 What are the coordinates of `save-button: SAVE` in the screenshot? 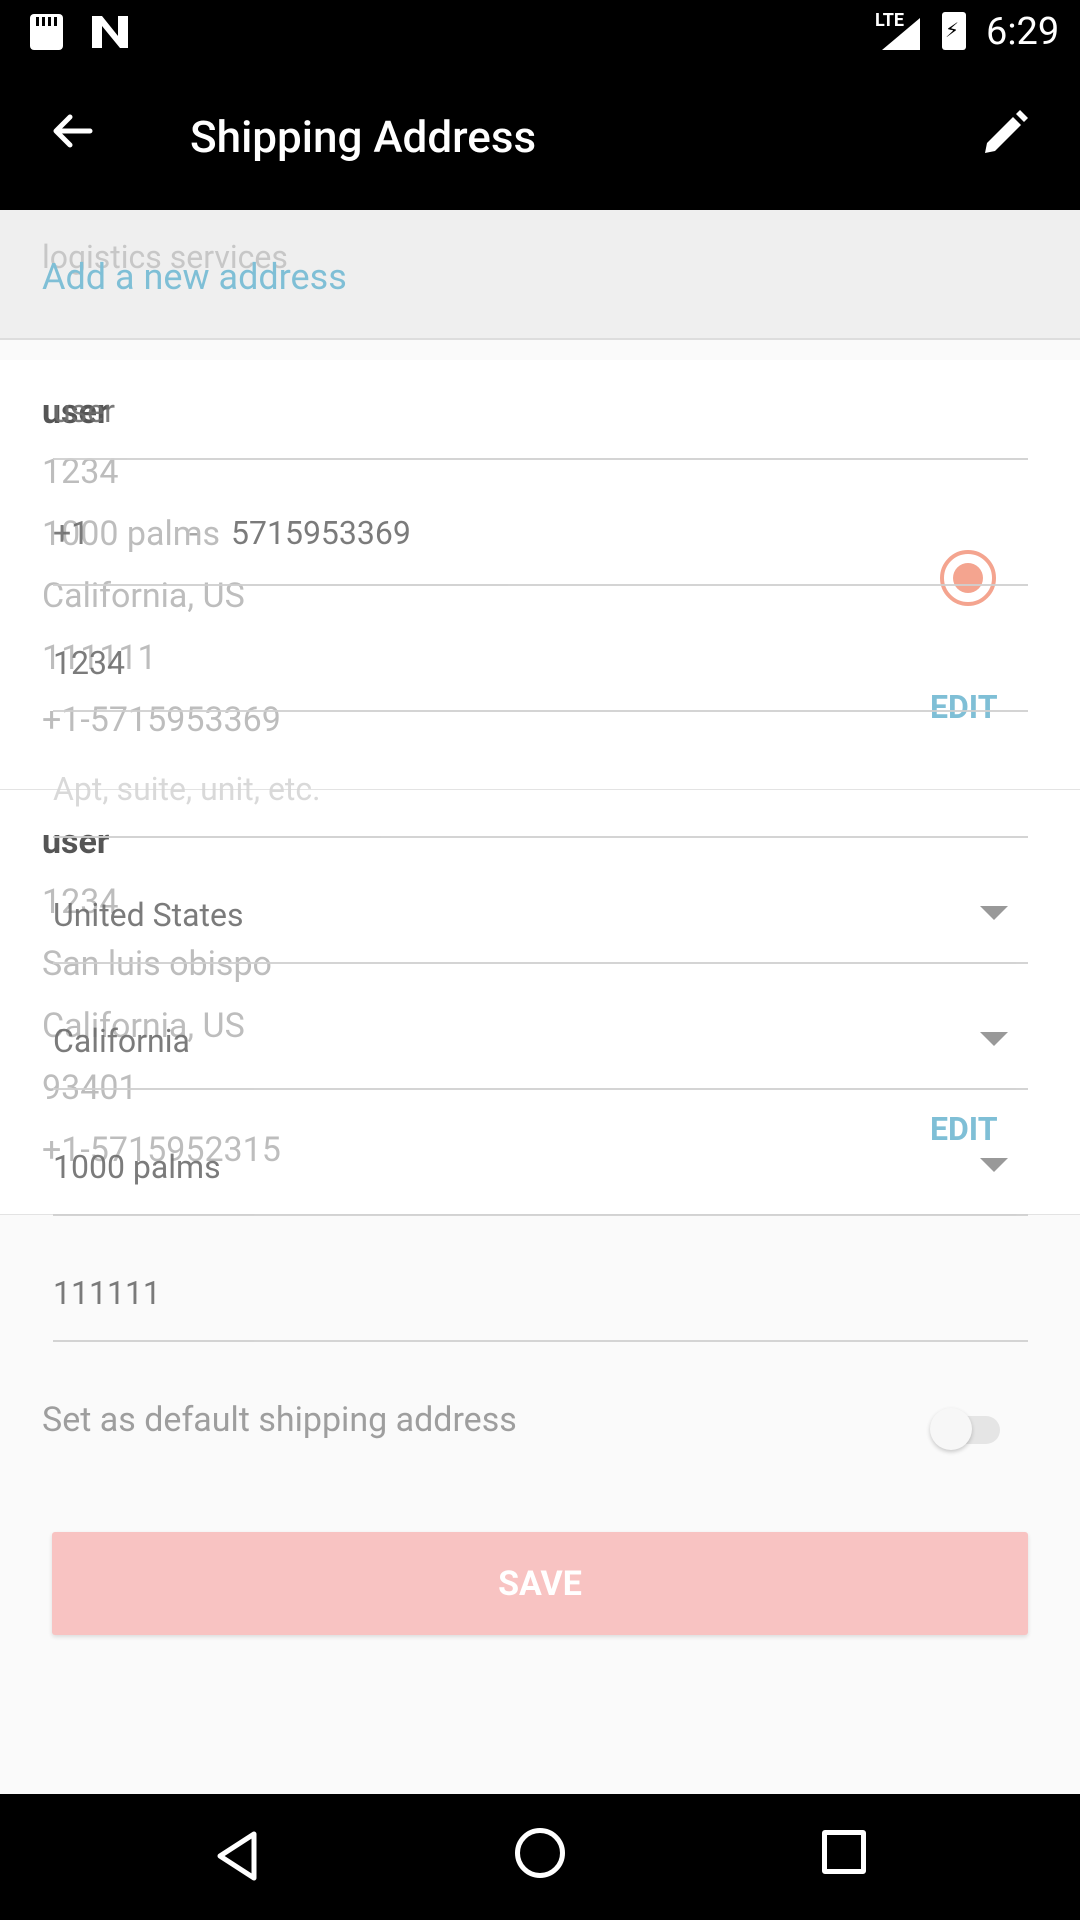 It's located at (540, 1583).